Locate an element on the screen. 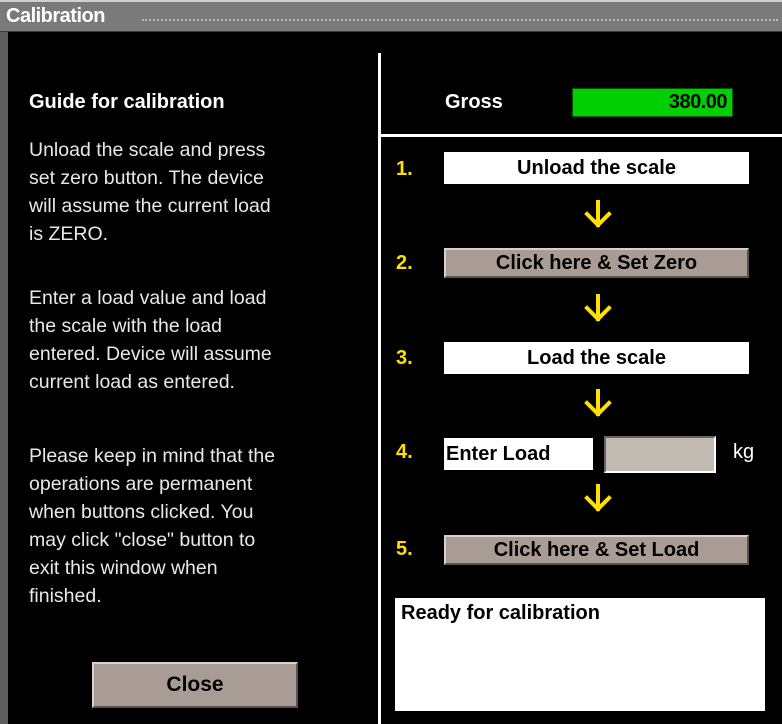 The image size is (782, 724). step-unload-scale: Unload the scale is located at coordinates (596, 168).